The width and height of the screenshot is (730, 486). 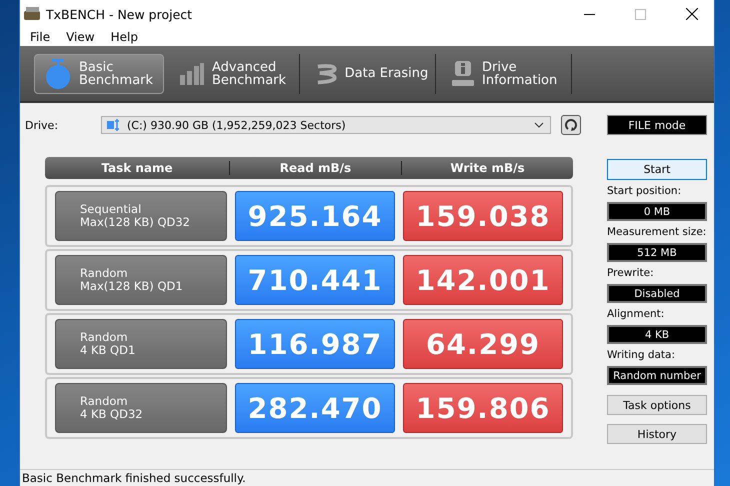 What do you see at coordinates (631, 274) in the screenshot?
I see `setting-label: Prewrite:` at bounding box center [631, 274].